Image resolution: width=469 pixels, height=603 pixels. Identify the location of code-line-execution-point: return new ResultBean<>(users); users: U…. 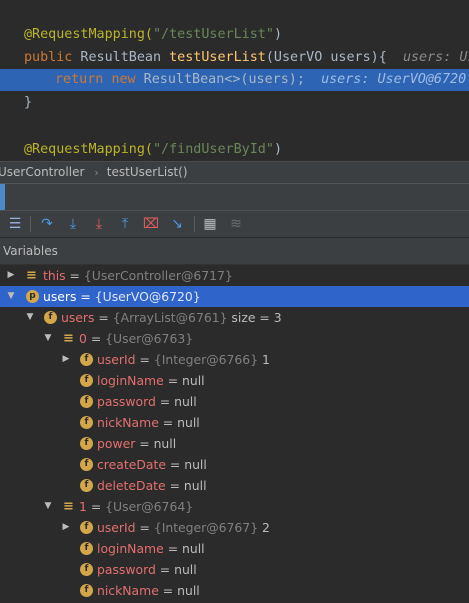
(234, 80).